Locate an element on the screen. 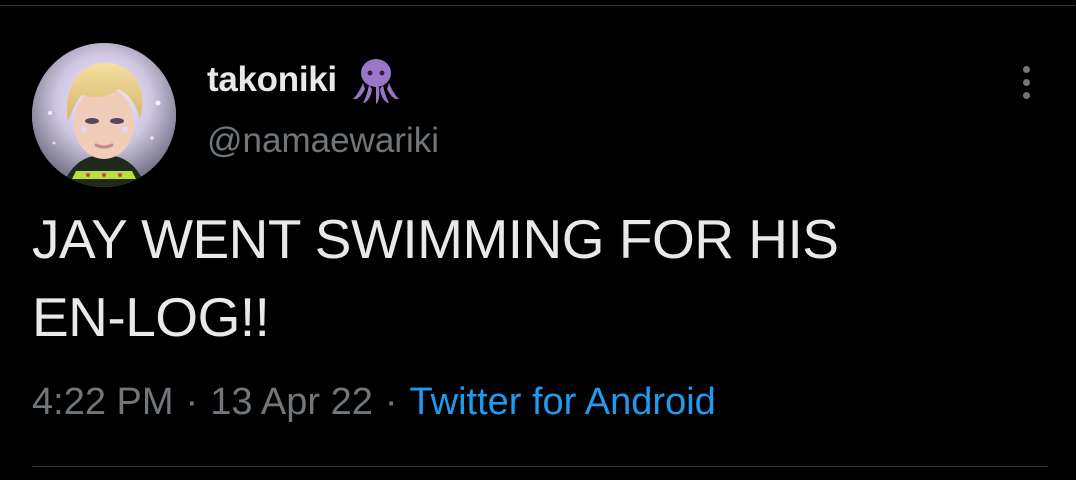 This screenshot has height=480, width=1076. author-name-row: takoniki is located at coordinates (305, 80).